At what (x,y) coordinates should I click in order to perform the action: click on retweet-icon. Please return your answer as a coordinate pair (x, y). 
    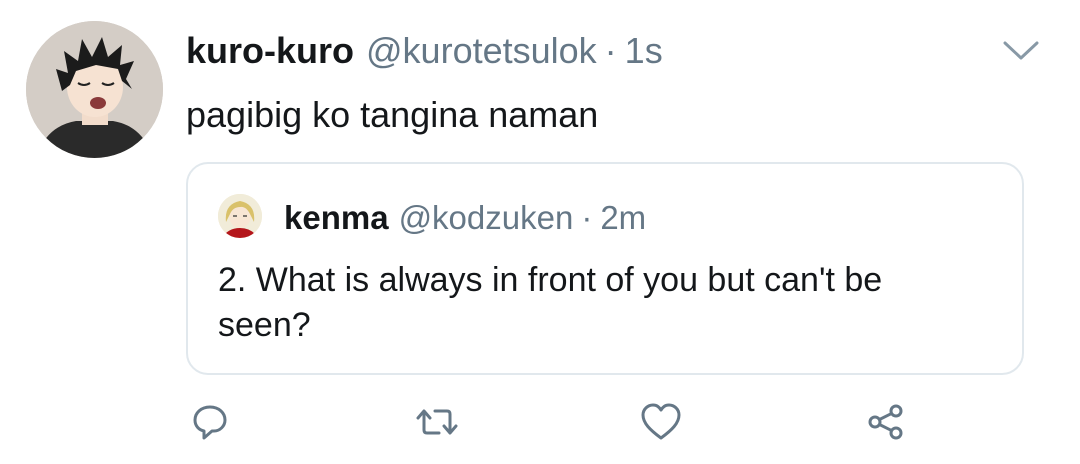
    Looking at the image, I should click on (437, 422).